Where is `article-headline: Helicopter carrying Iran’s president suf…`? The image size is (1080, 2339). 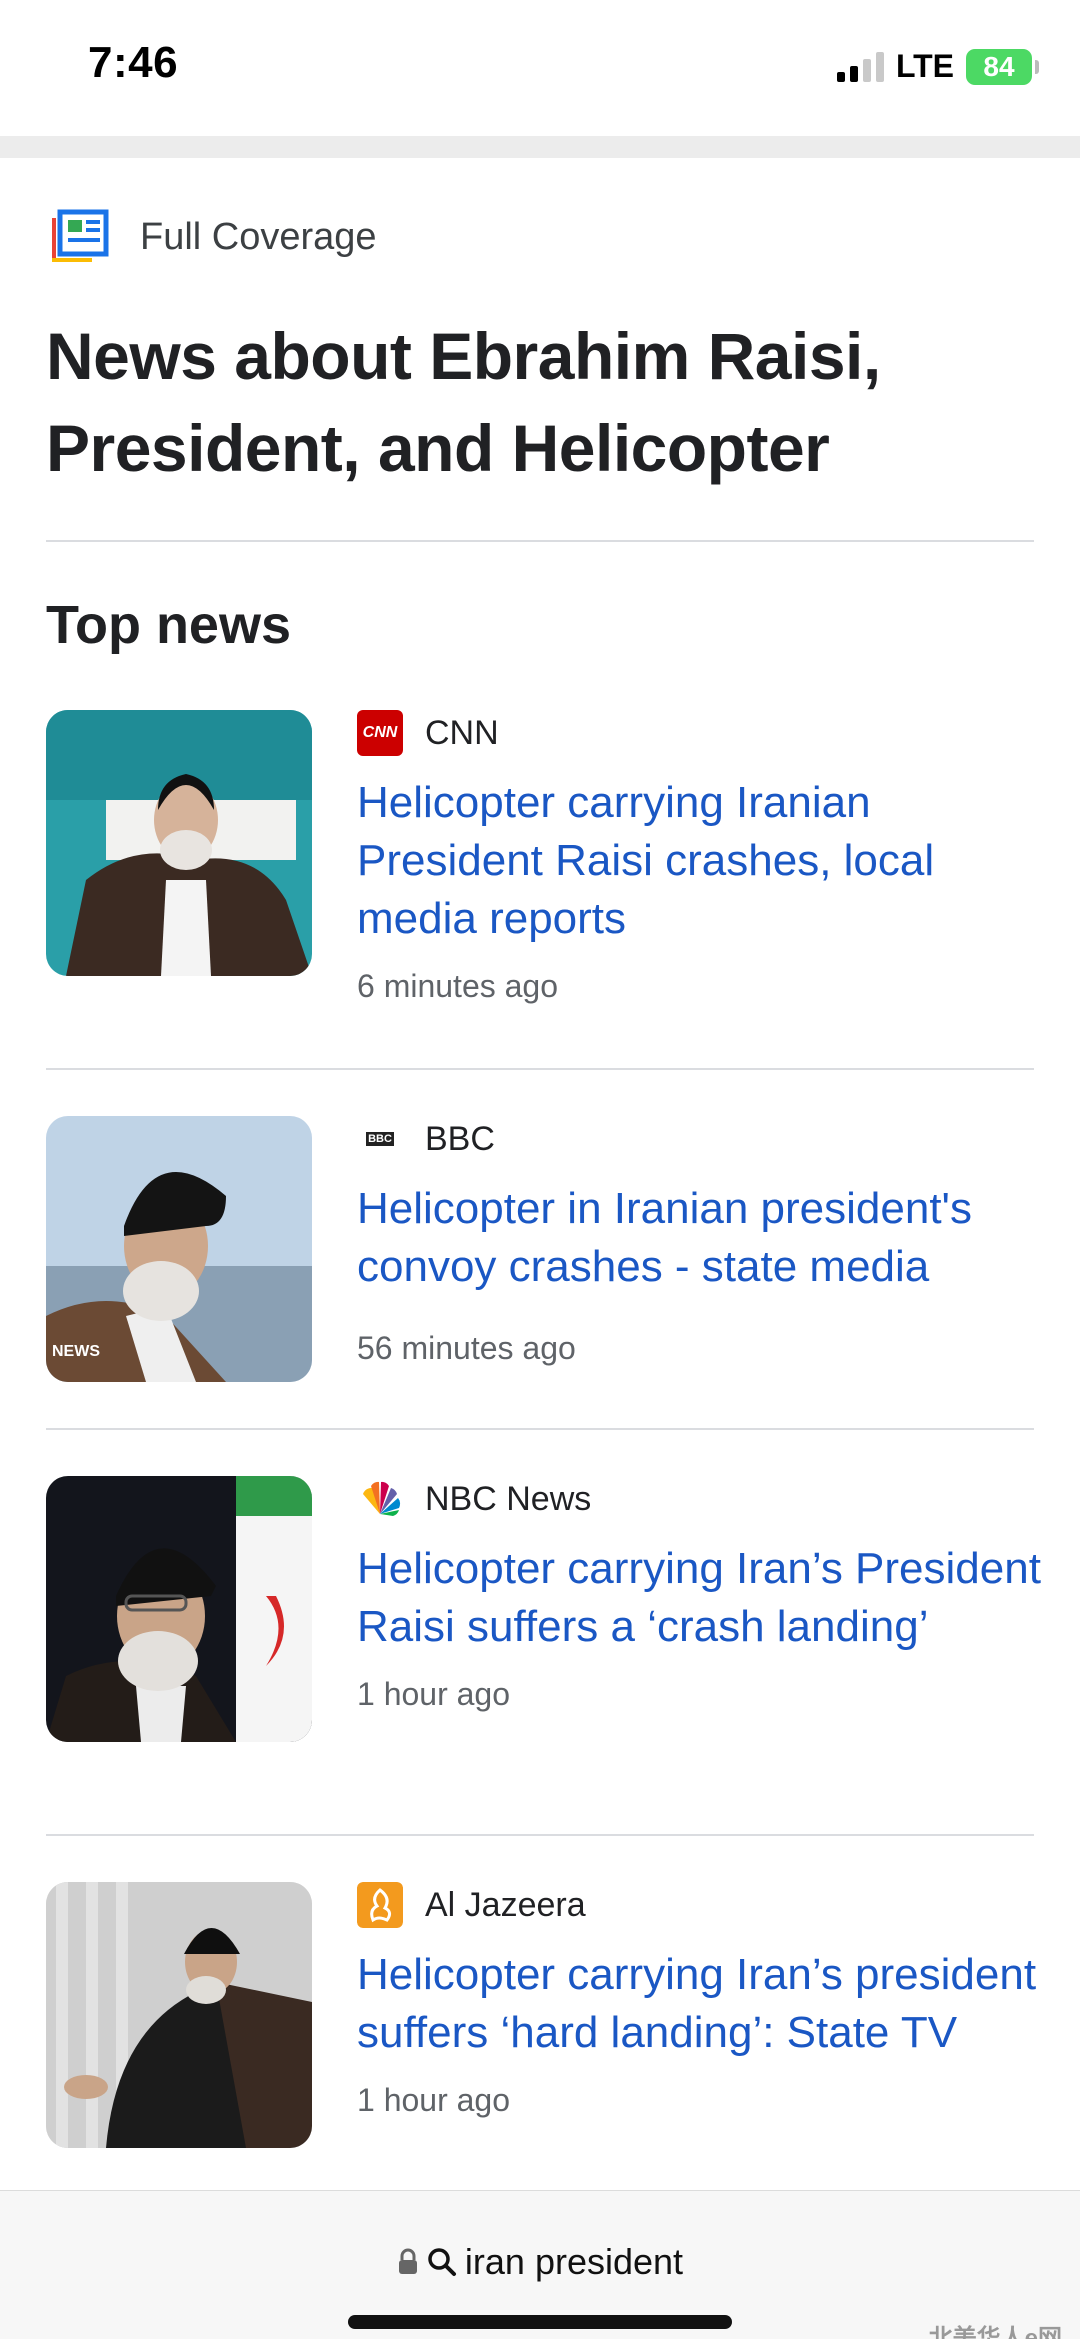
article-headline: Helicopter carrying Iran’s president suf… is located at coordinates (707, 2004).